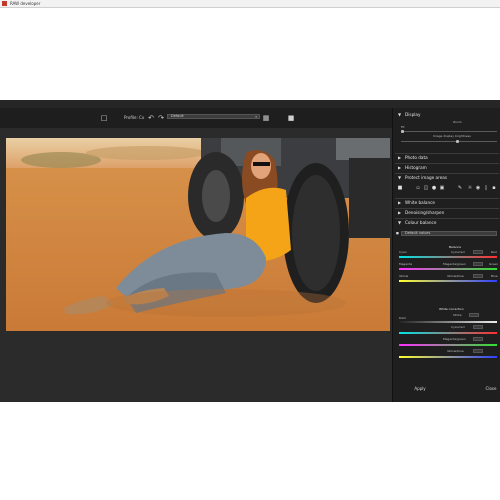 The height and width of the screenshot is (500, 500). I want to click on wc-yellow-blue-slider, so click(448, 357).